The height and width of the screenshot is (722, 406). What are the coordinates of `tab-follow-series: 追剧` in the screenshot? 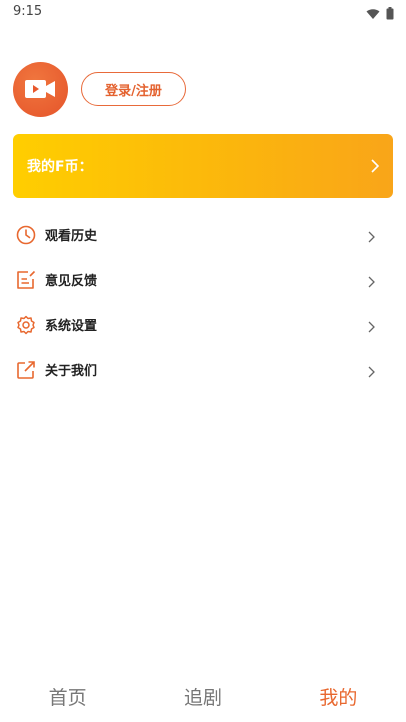 It's located at (202, 696).